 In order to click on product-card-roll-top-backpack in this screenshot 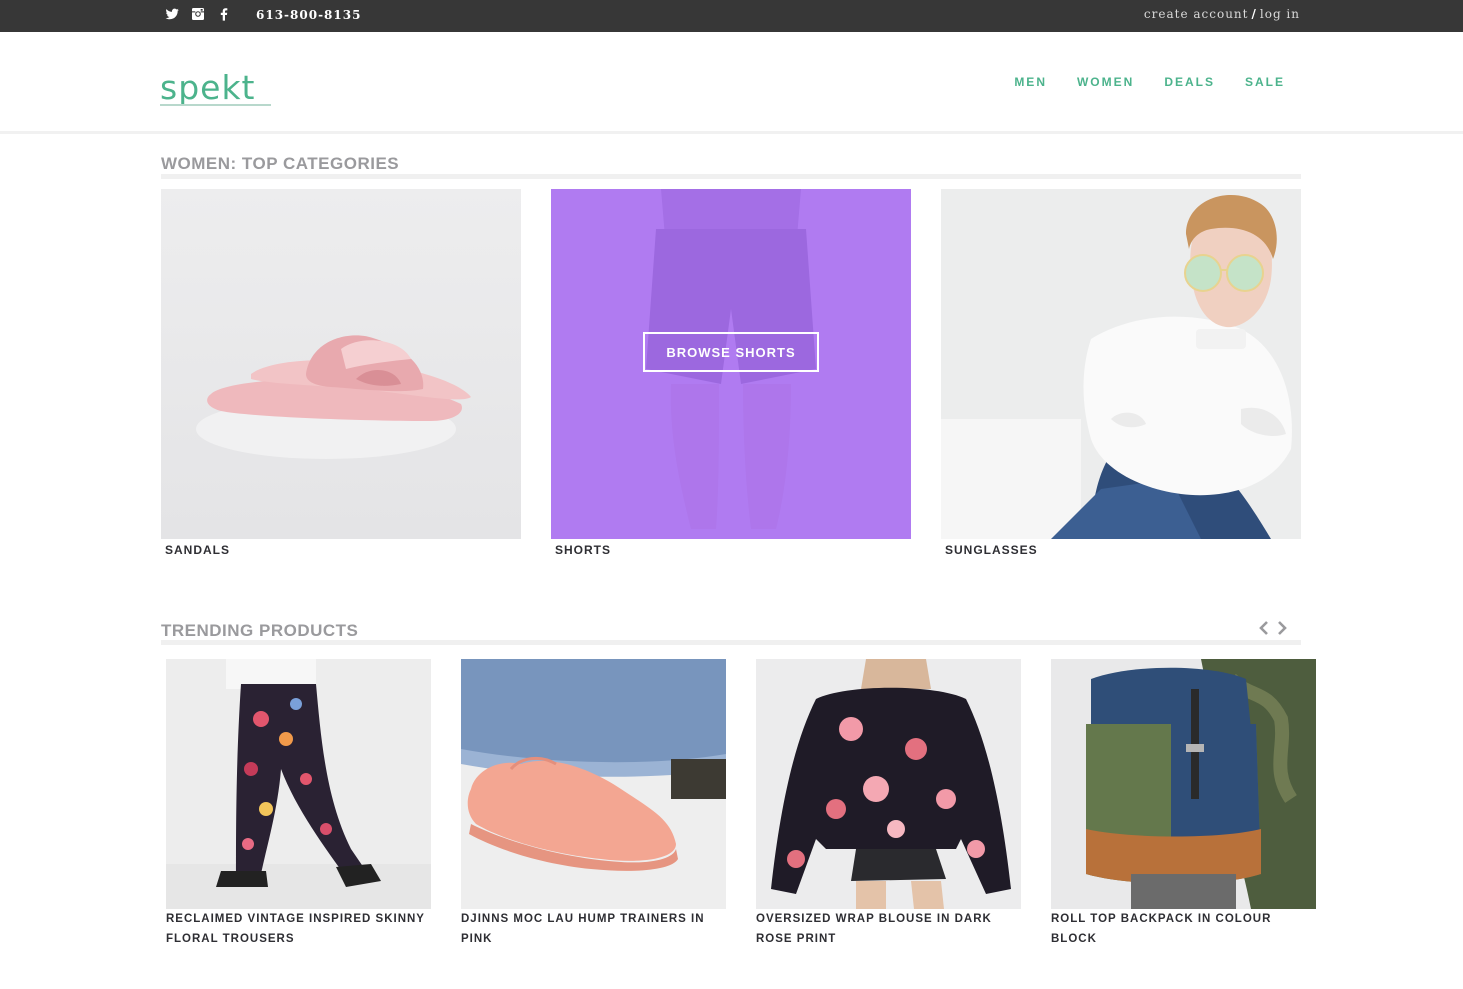, I will do `click(1183, 784)`.